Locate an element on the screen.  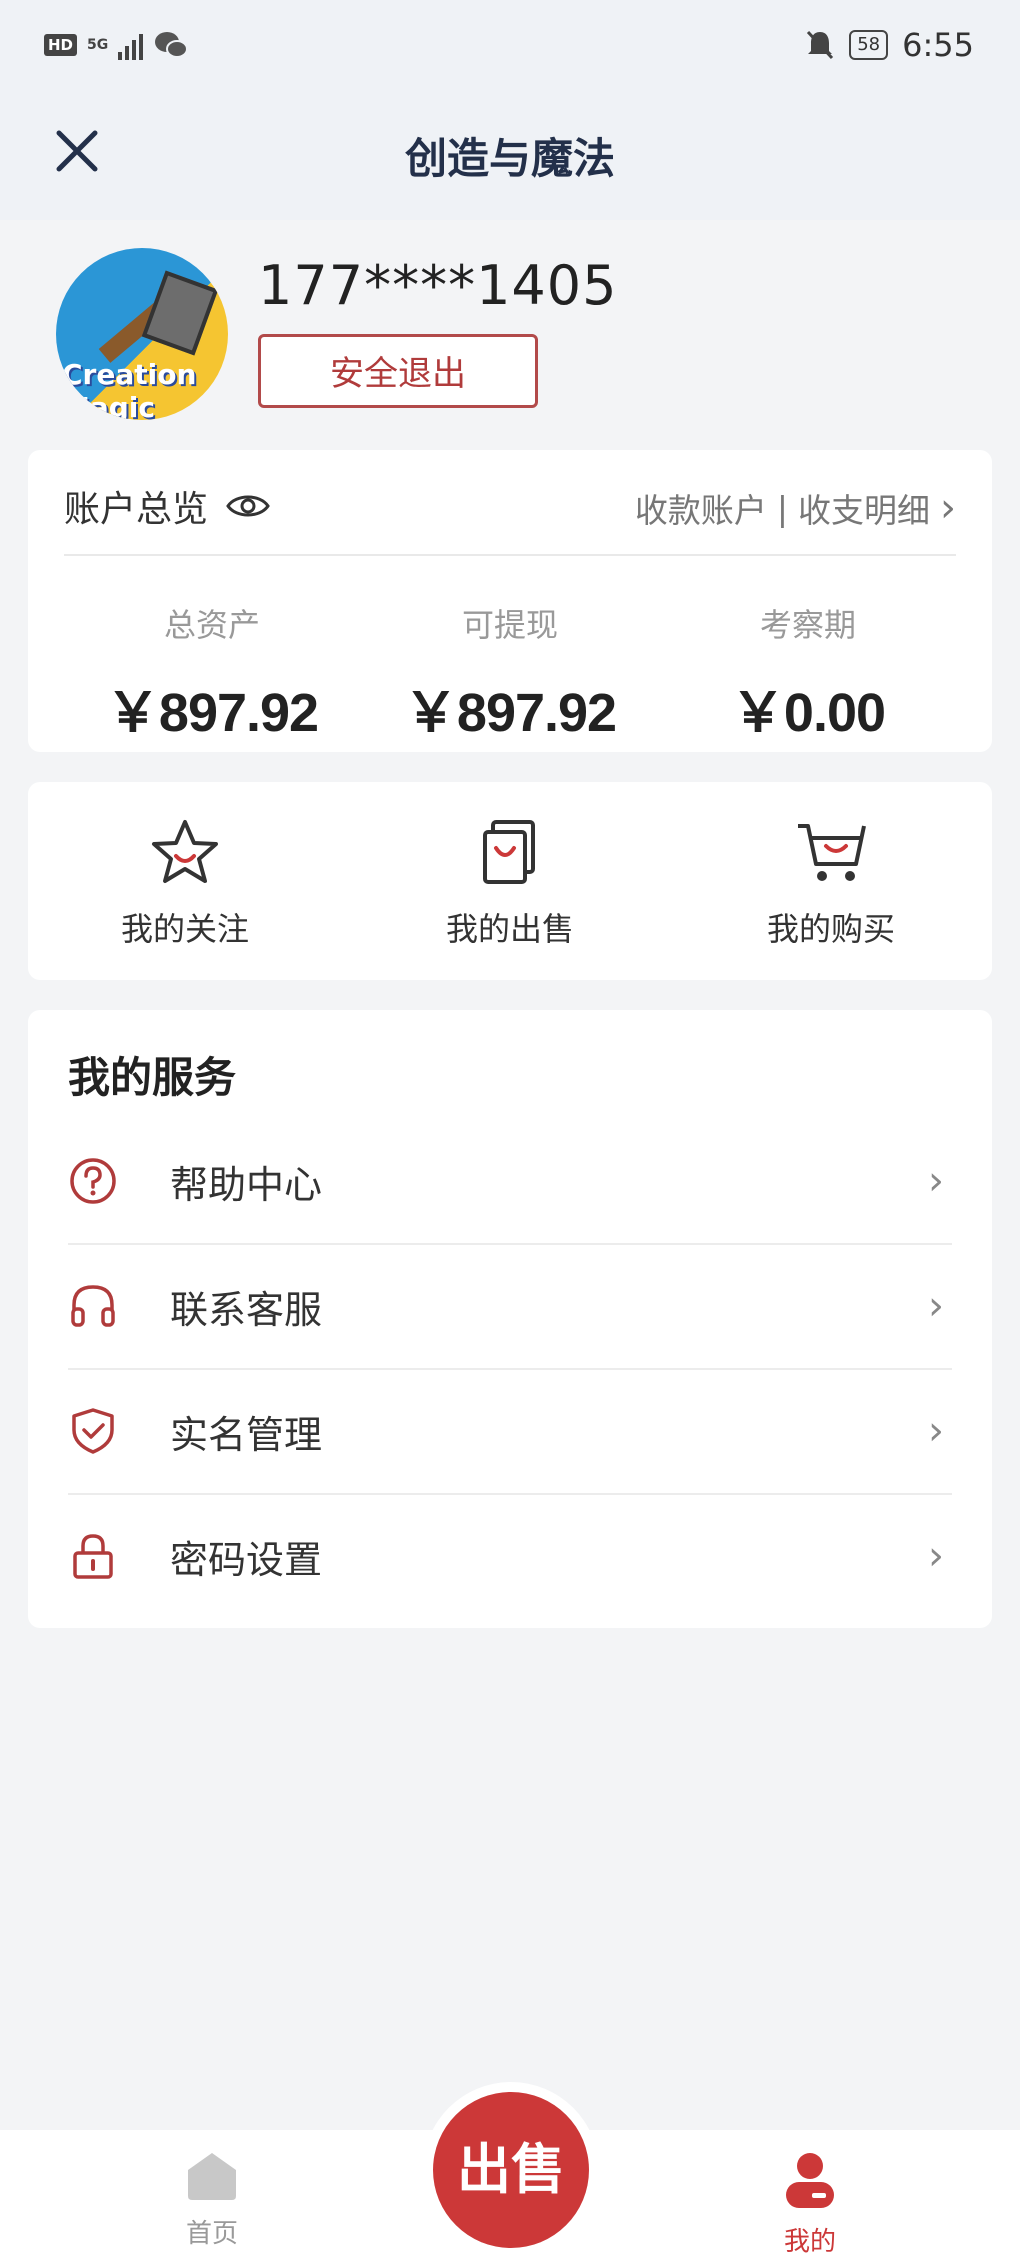
account-title: 账户总览 is located at coordinates (167, 506).